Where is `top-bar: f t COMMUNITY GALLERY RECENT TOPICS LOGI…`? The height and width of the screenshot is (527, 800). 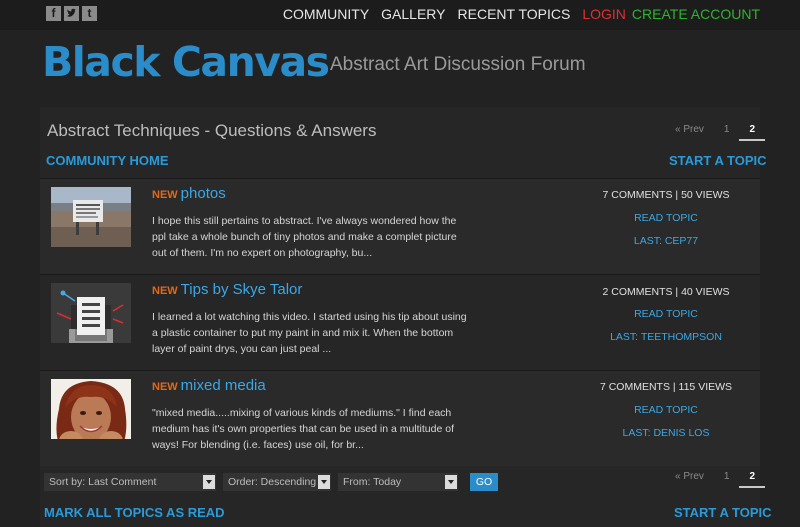 top-bar: f t COMMUNITY GALLERY RECENT TOPICS LOGI… is located at coordinates (400, 15).